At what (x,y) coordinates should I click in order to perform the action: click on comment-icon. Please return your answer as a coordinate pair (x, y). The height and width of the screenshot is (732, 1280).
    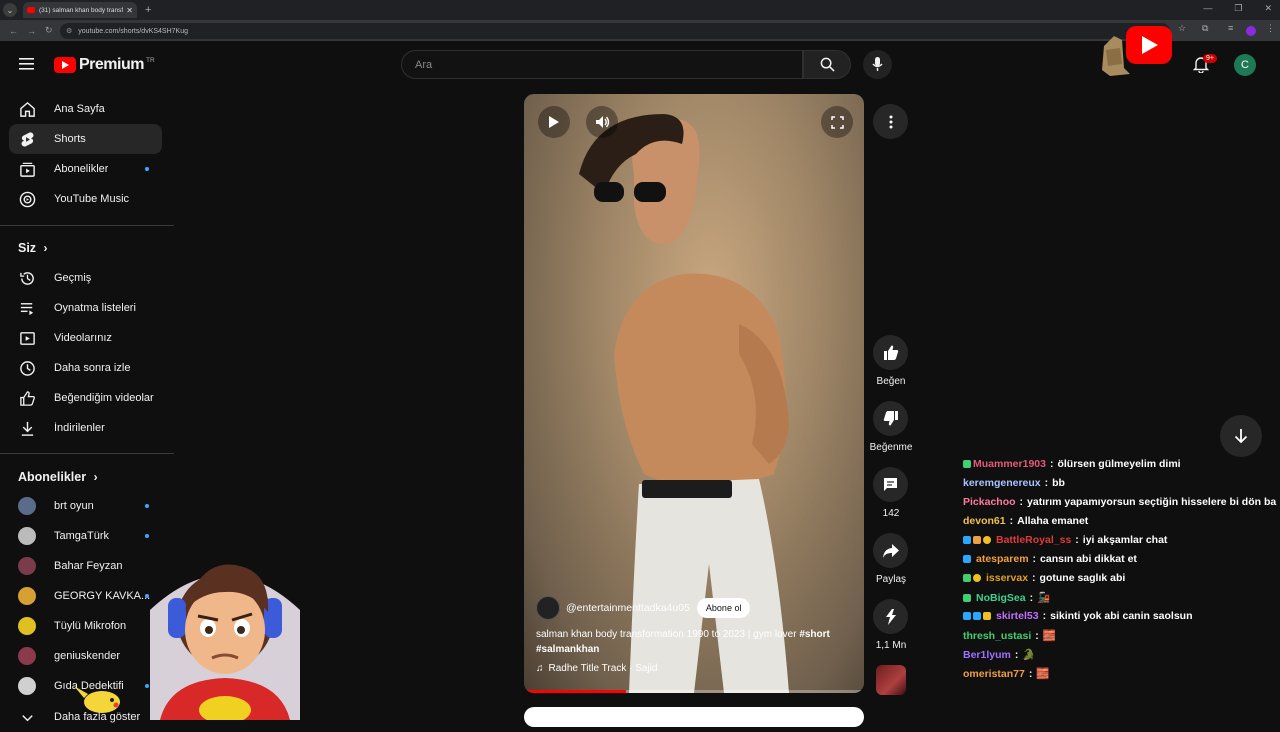
    Looking at the image, I should click on (890, 484).